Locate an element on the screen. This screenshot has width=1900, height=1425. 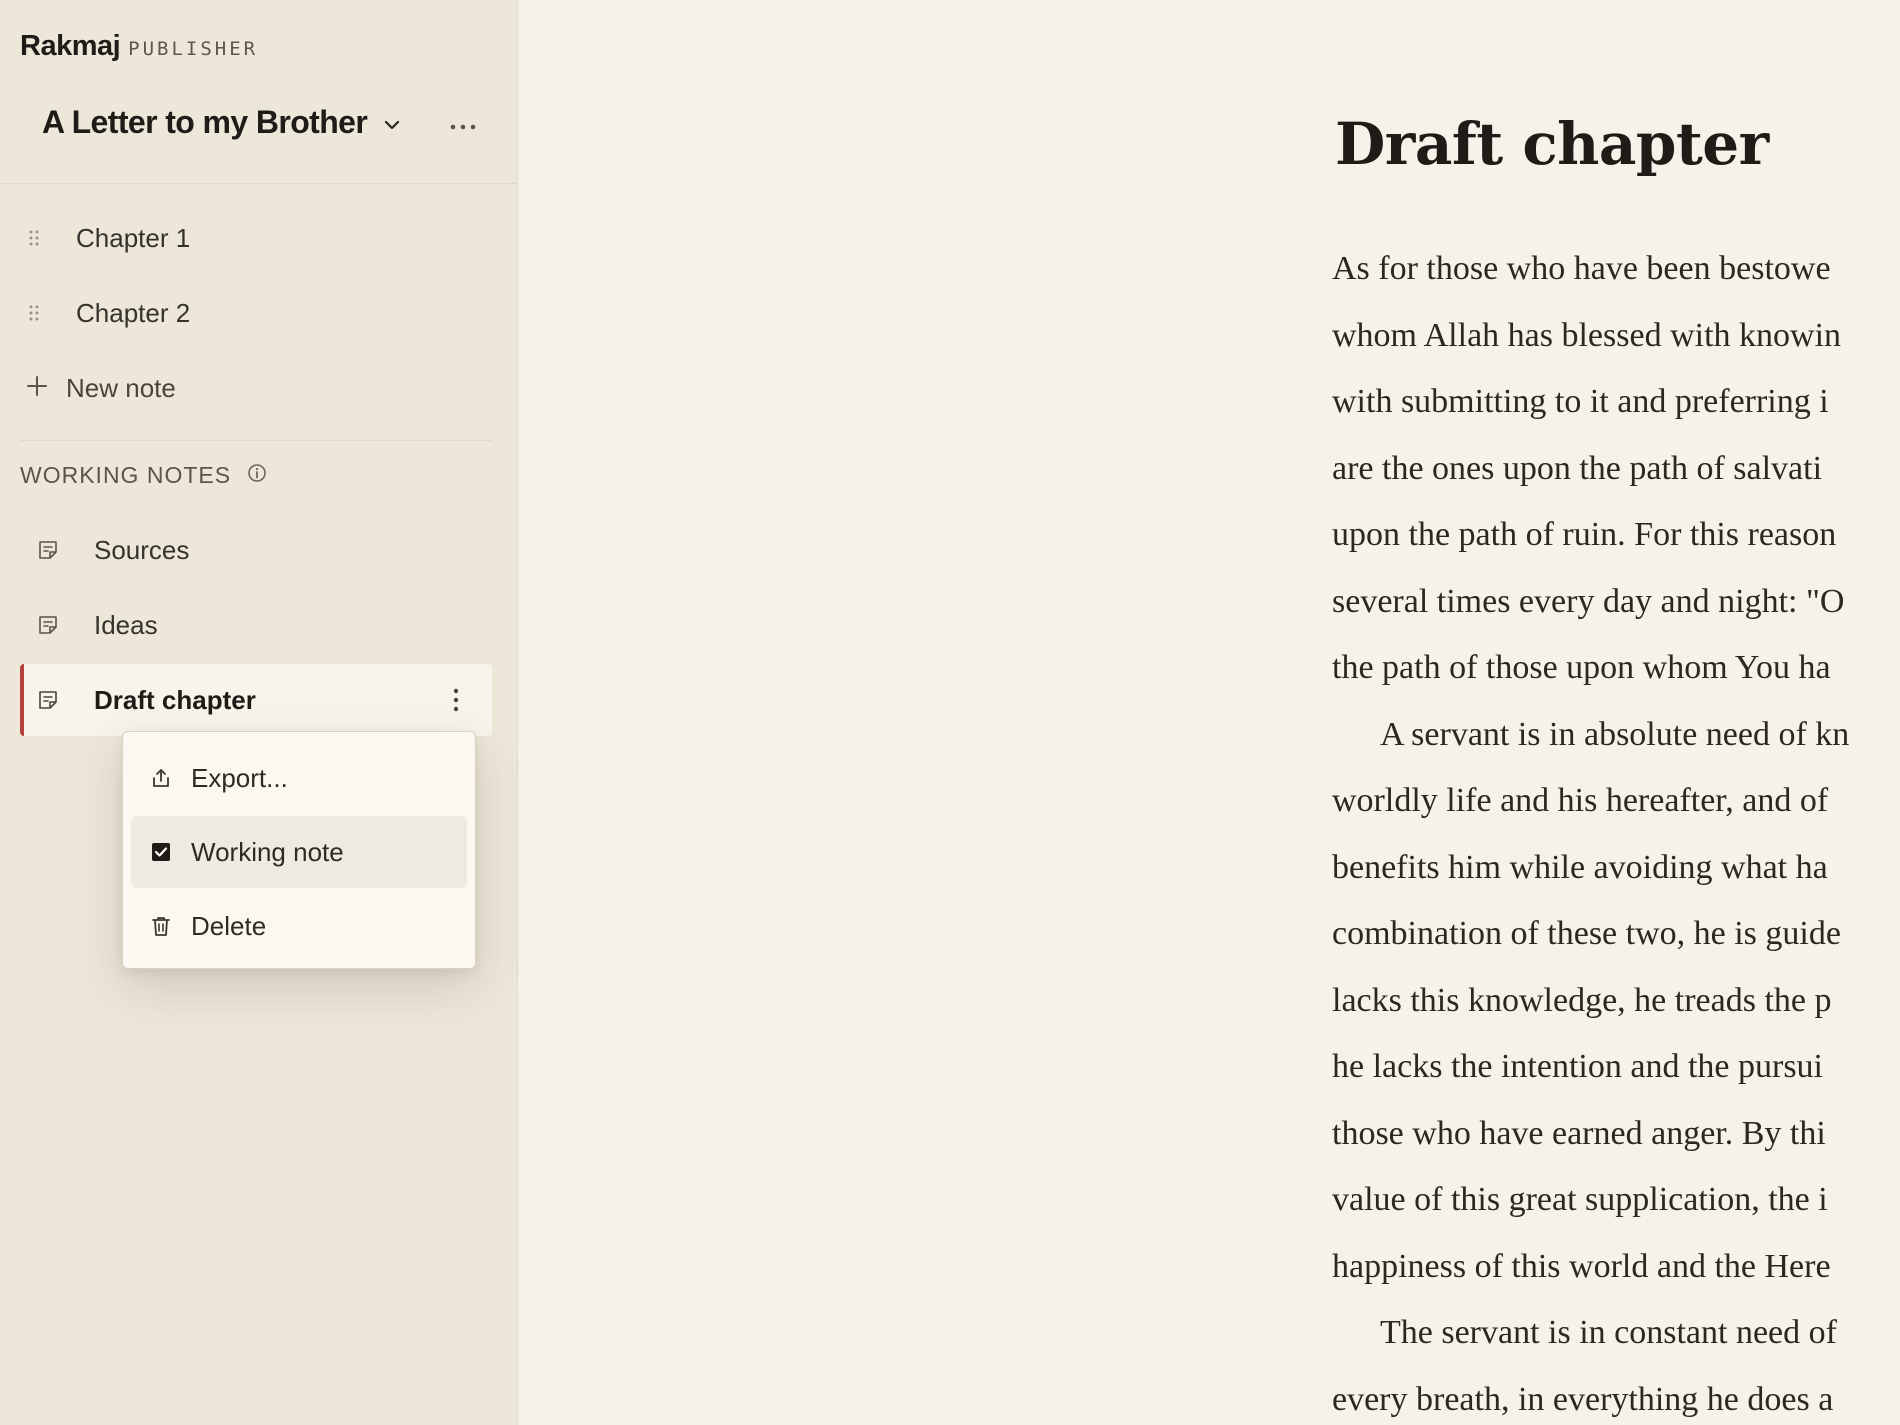
document-line: the path of those upon whom You ha is located at coordinates (1581, 667).